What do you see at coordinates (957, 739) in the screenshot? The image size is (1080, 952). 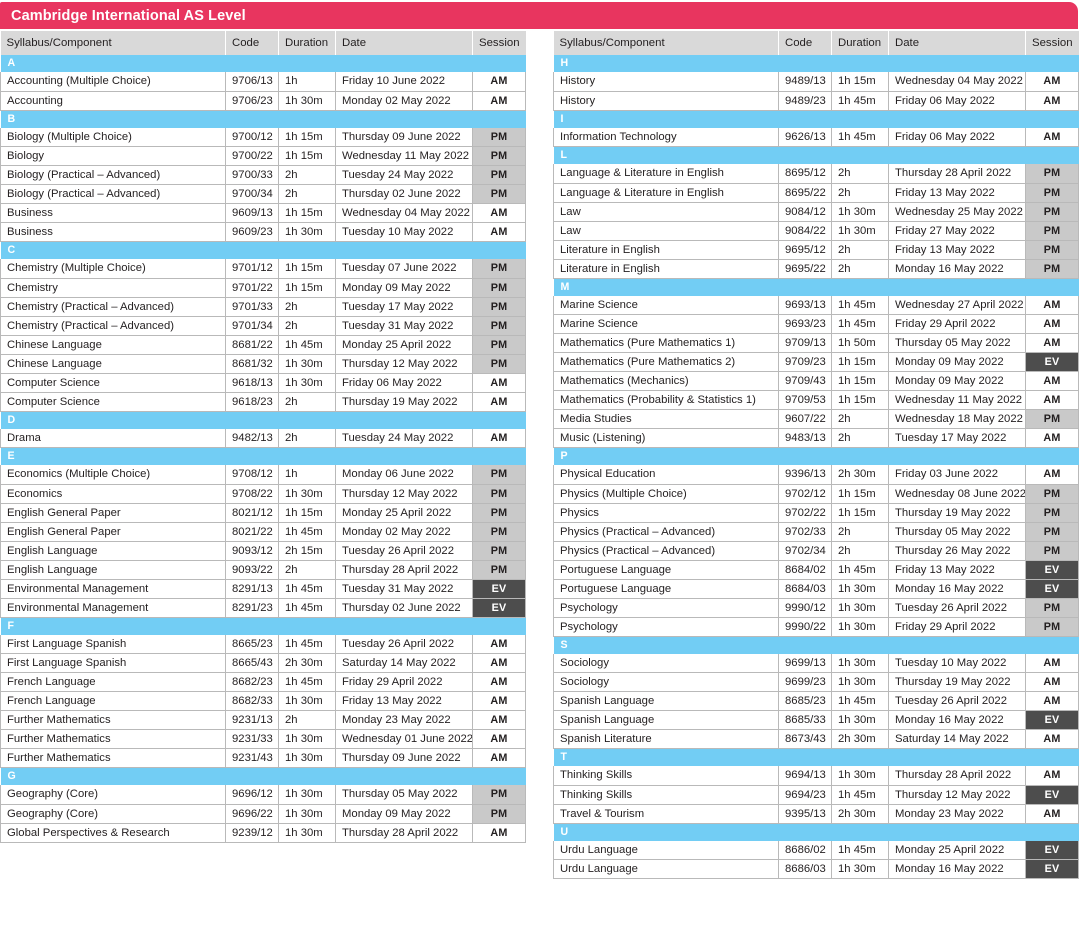 I see `cell-date: Saturday 14 May 2022` at bounding box center [957, 739].